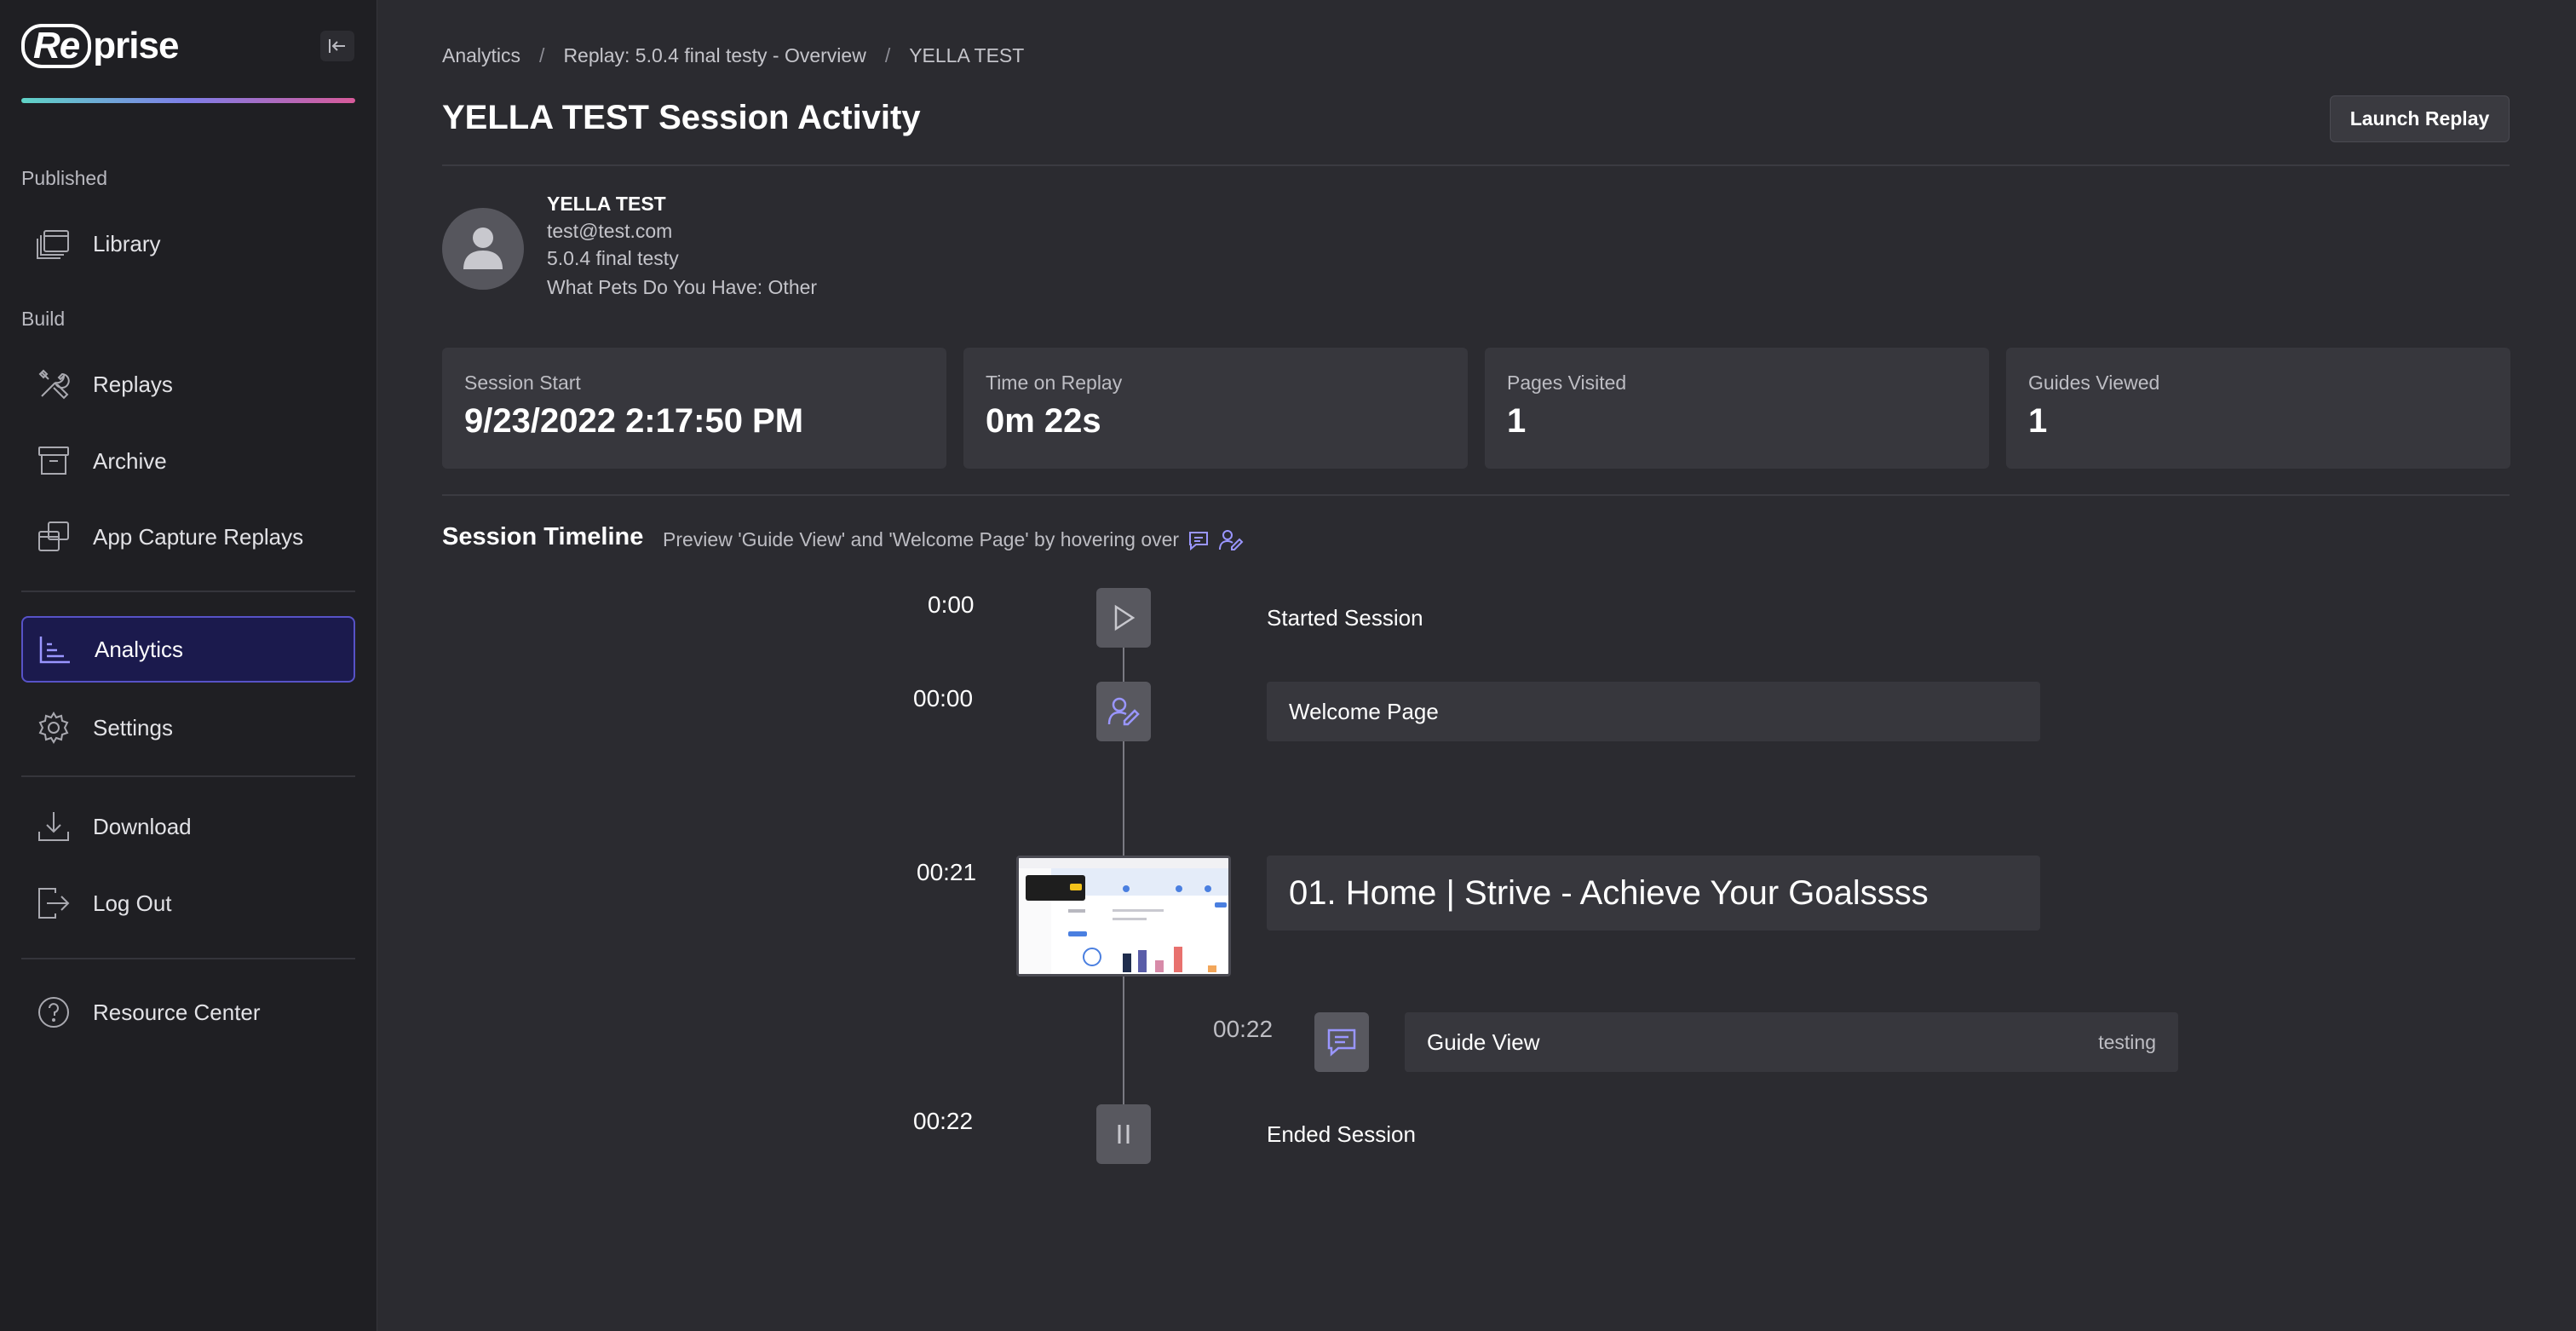 The height and width of the screenshot is (1331, 2576). Describe the element at coordinates (54, 1013) in the screenshot. I see `help-circle-icon` at that location.